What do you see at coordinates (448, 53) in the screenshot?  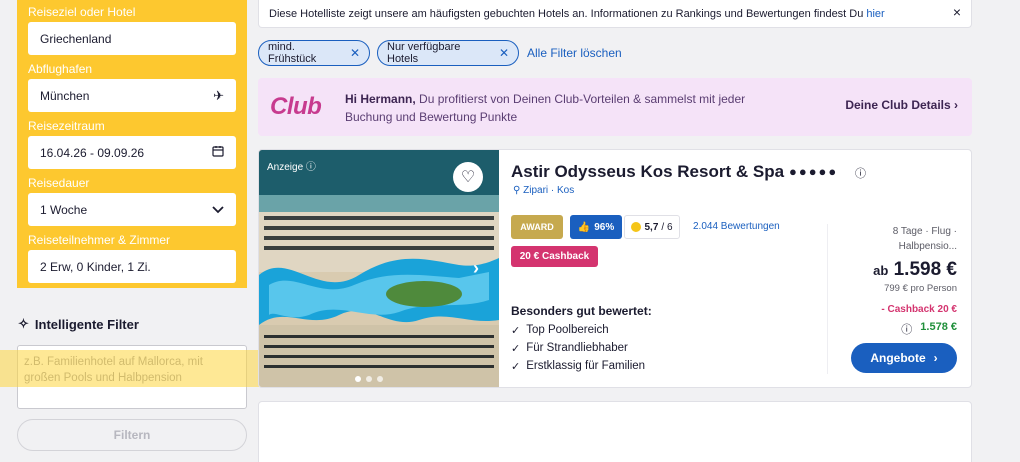 I see `filter-chip-available: Nur verfügbare Hotels ✕` at bounding box center [448, 53].